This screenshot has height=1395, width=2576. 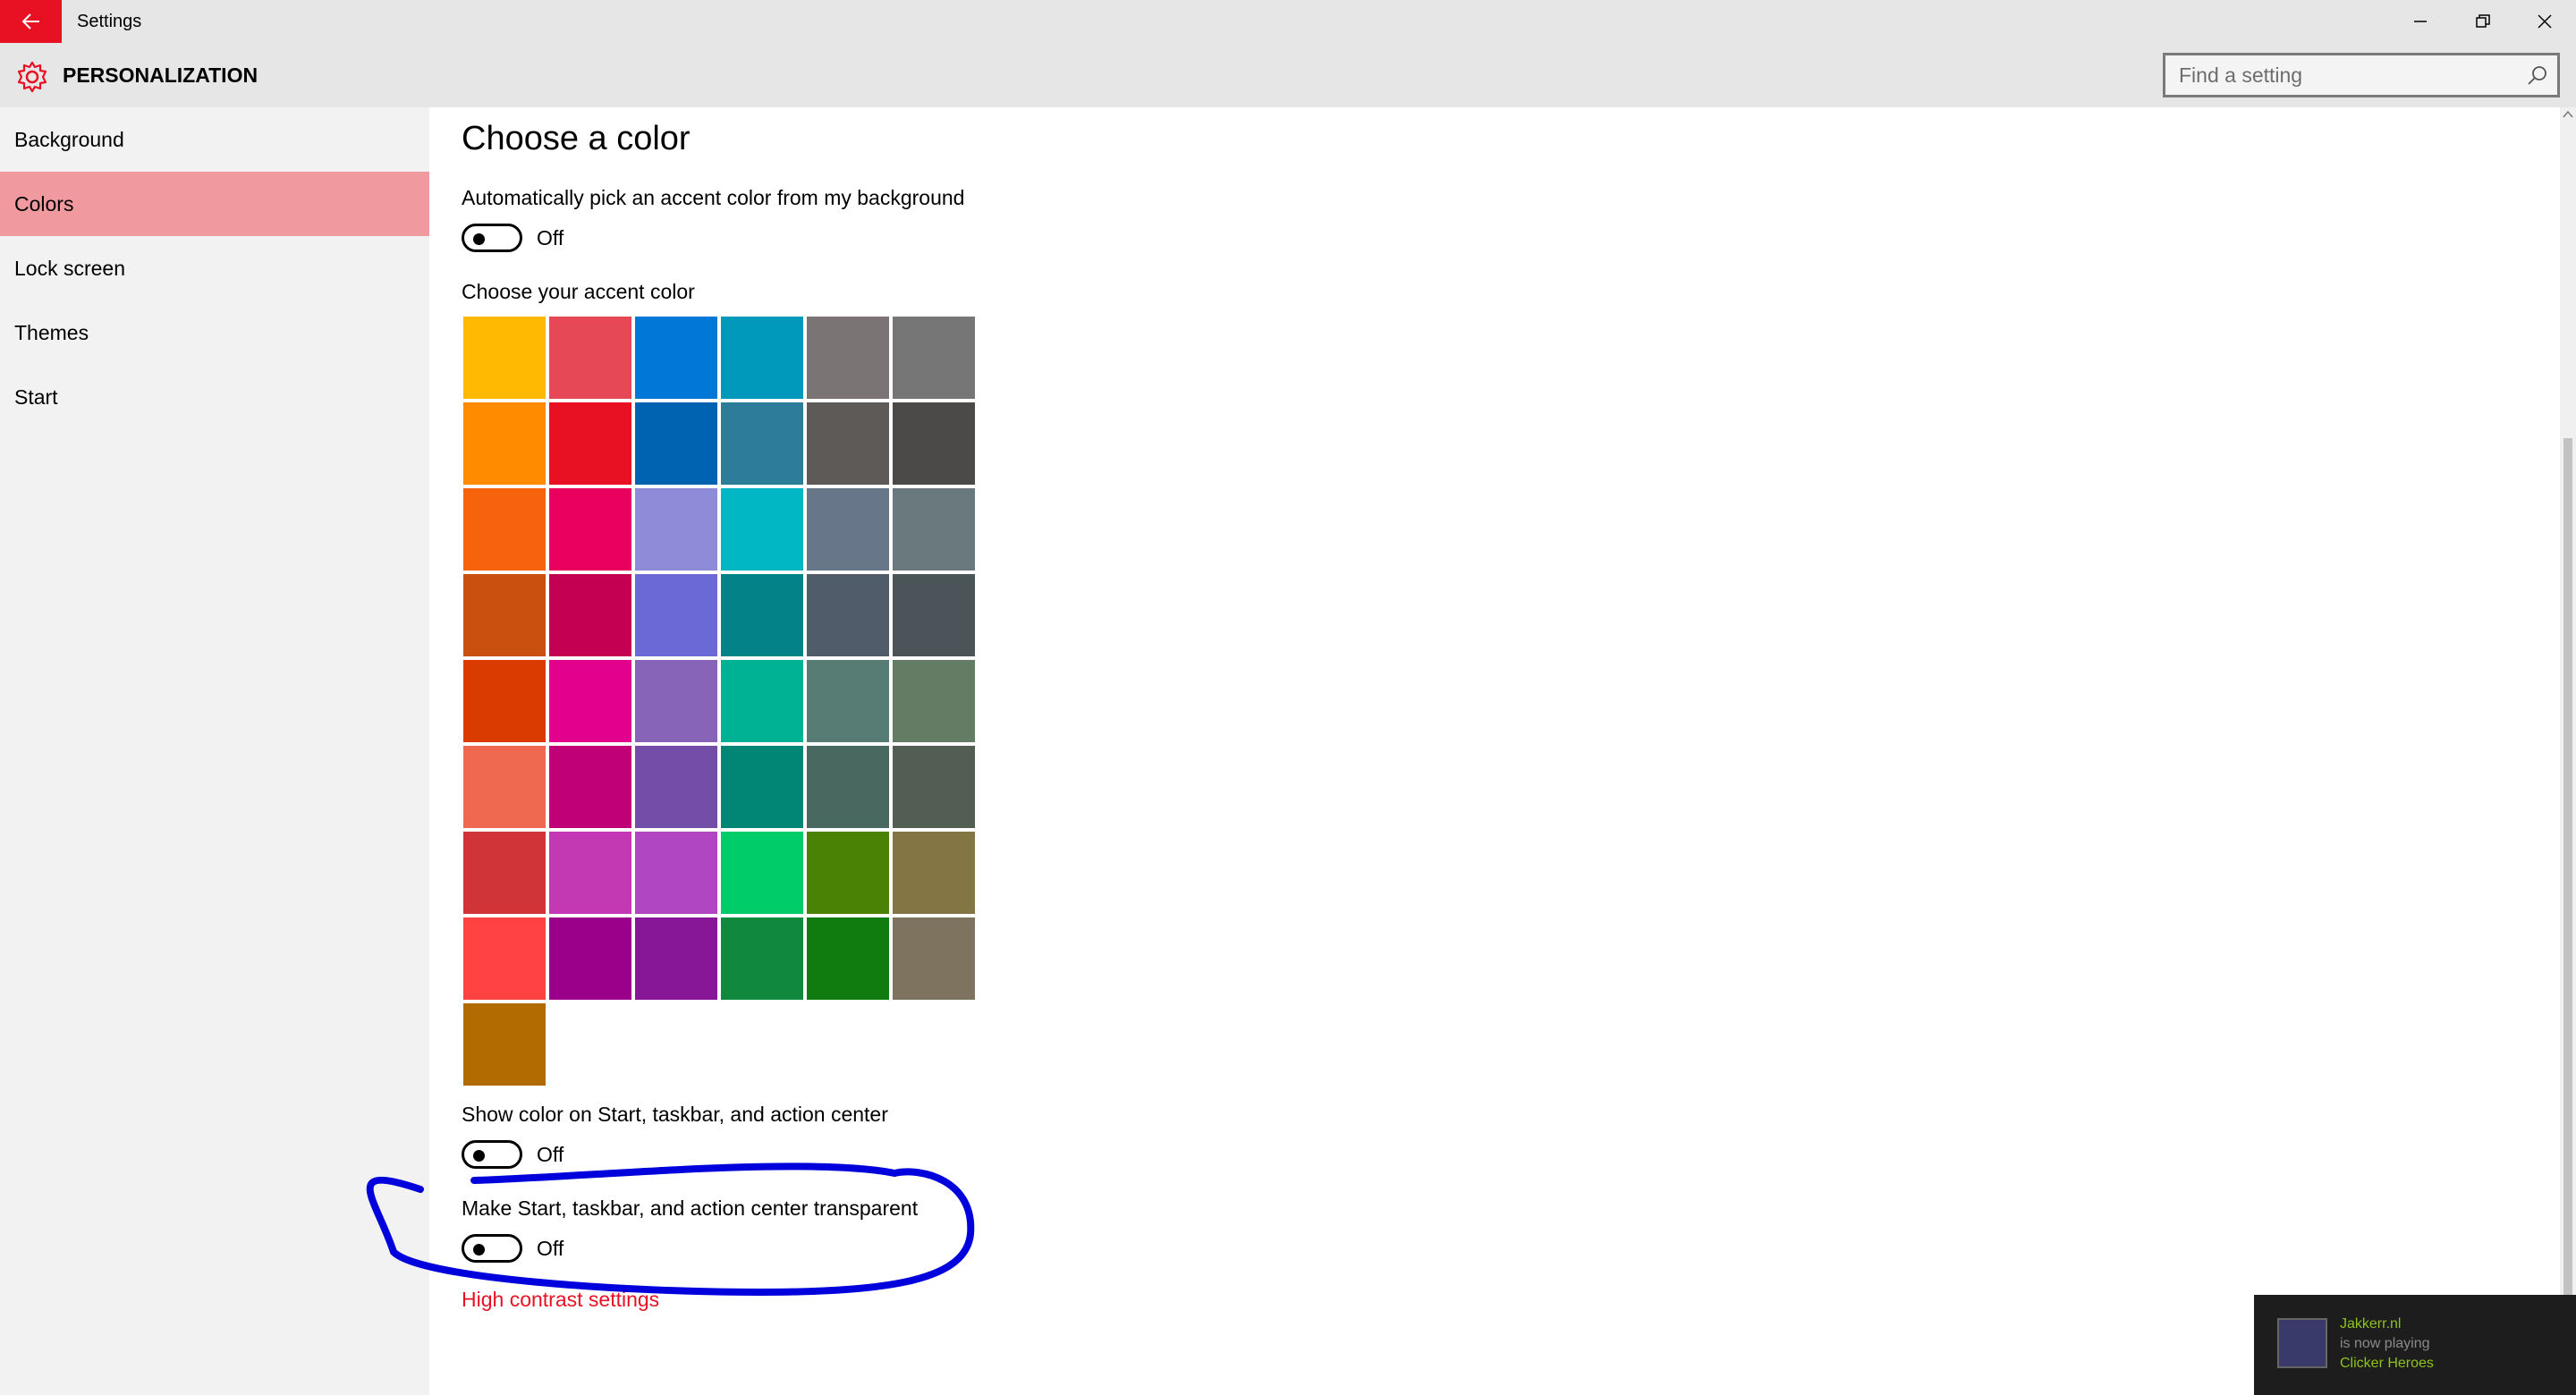 I want to click on sidebar-item-colors: Colors, so click(x=214, y=204).